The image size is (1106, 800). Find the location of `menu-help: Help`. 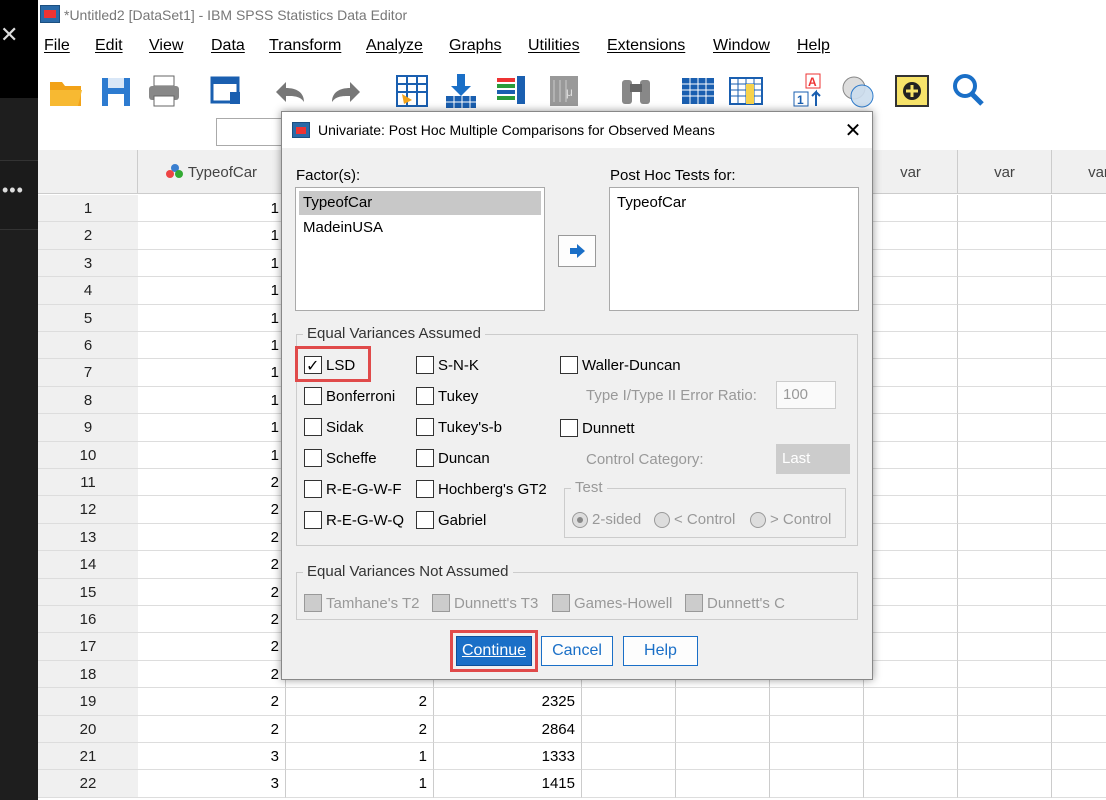

menu-help: Help is located at coordinates (813, 46).